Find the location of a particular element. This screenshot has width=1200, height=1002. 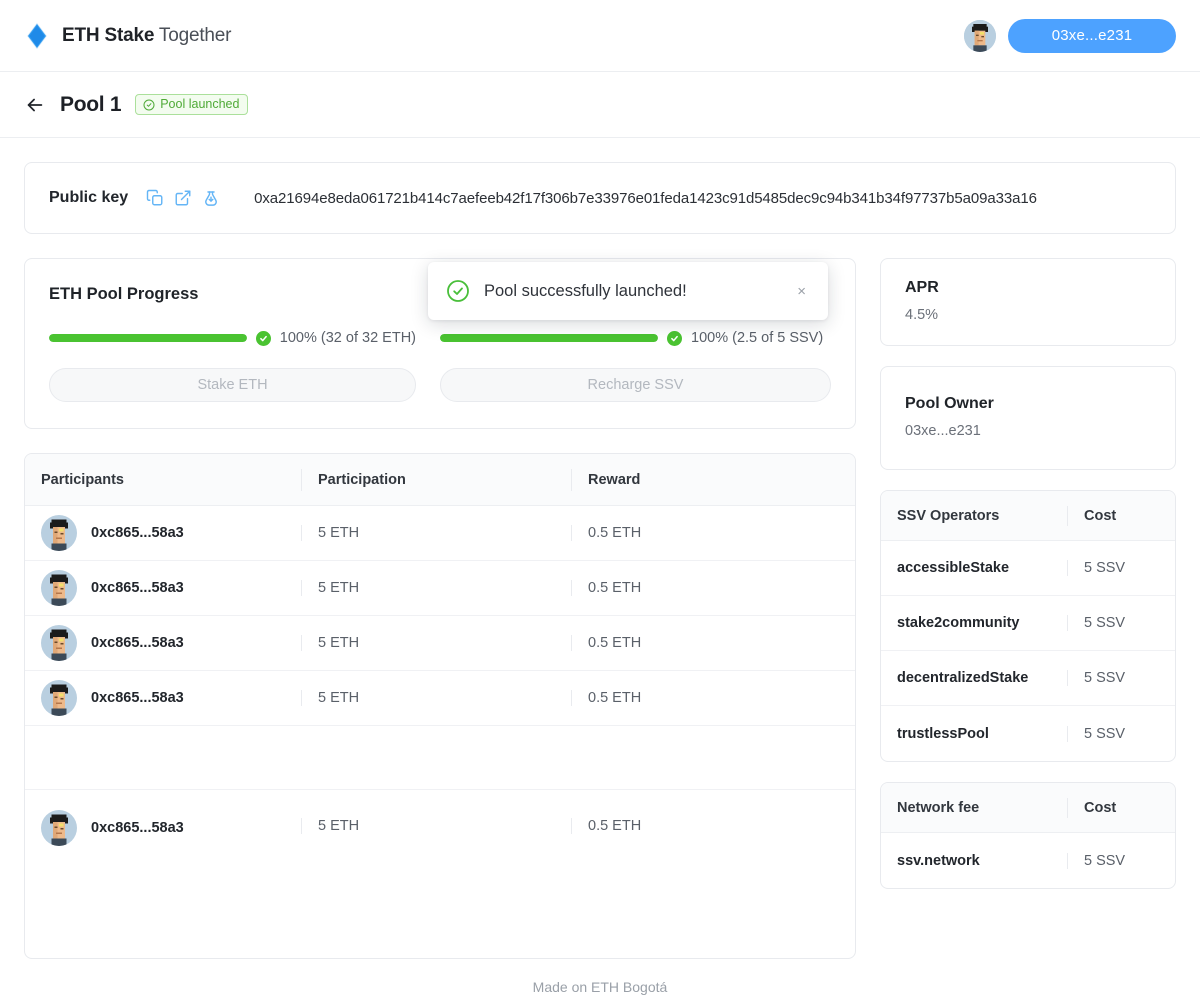

ssv-operators-table-header: SSV Operators Cost is located at coordinates (1028, 516).